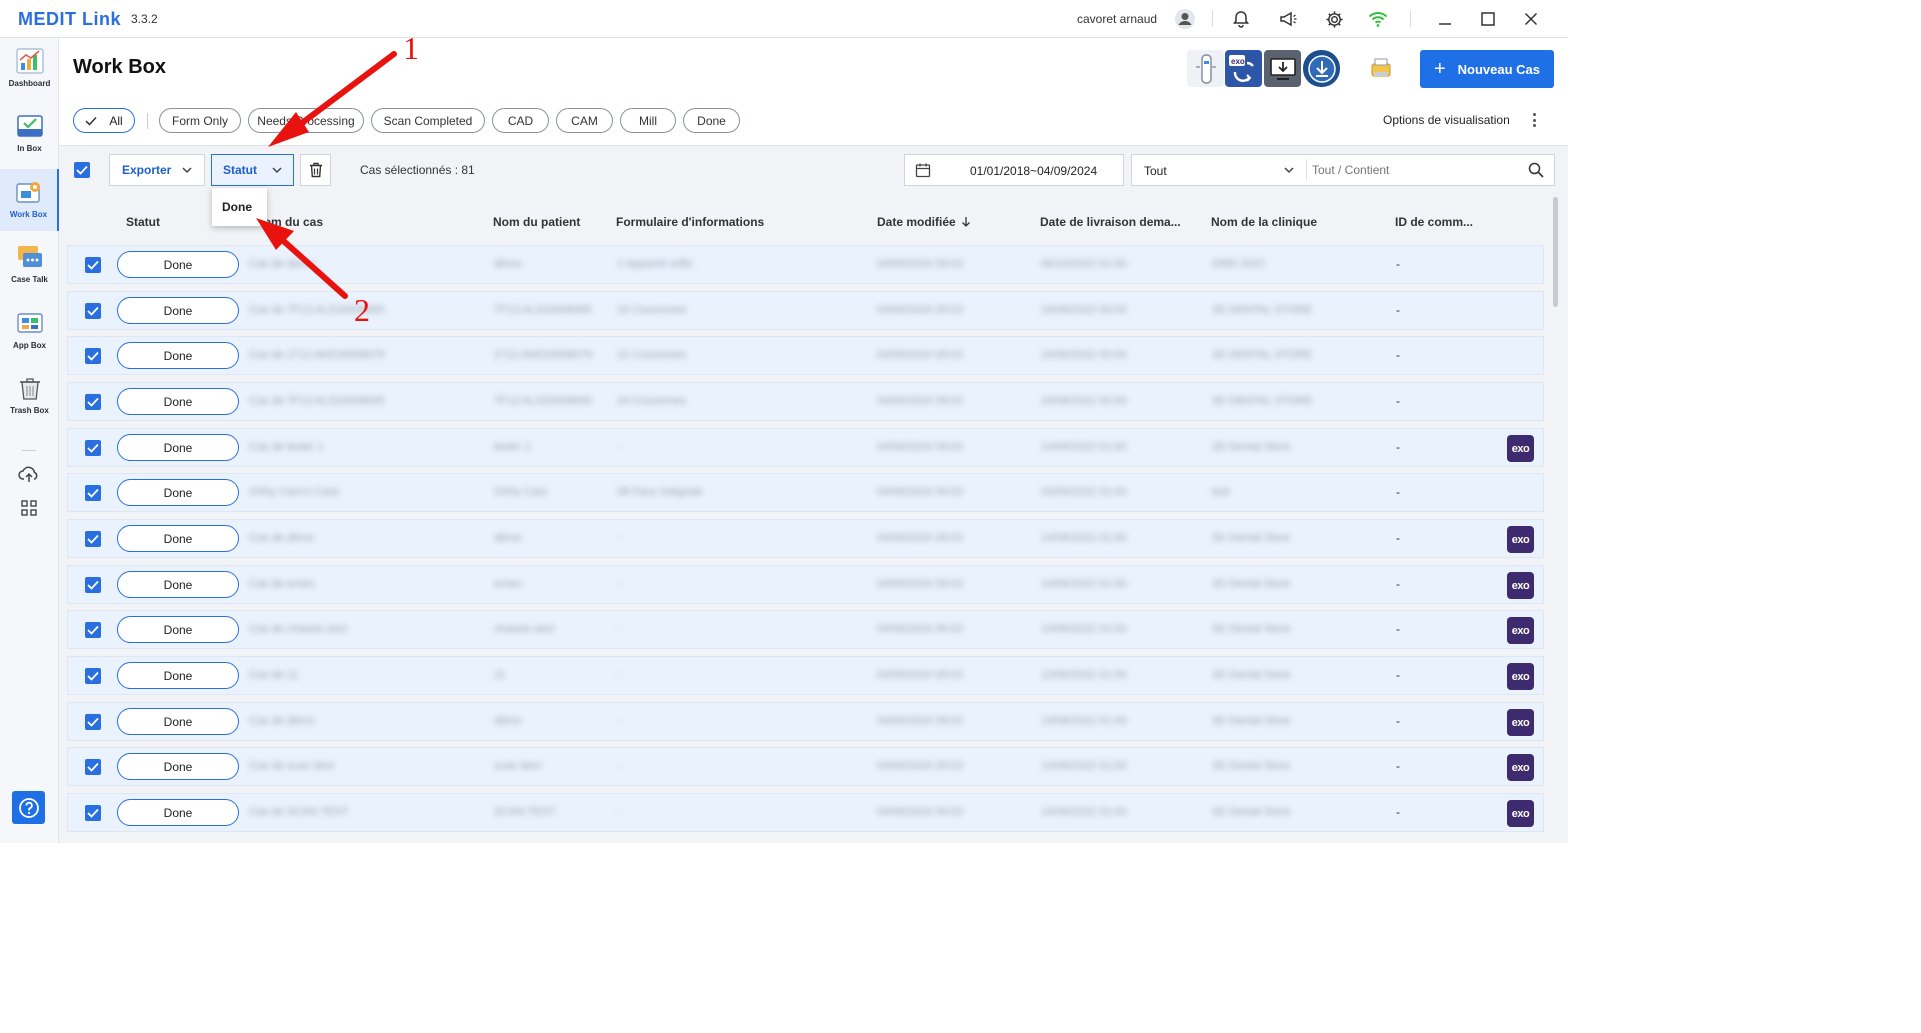 The image size is (1921, 1033). What do you see at coordinates (536, 222) in the screenshot?
I see `column-header-patient-name: Nom du patient` at bounding box center [536, 222].